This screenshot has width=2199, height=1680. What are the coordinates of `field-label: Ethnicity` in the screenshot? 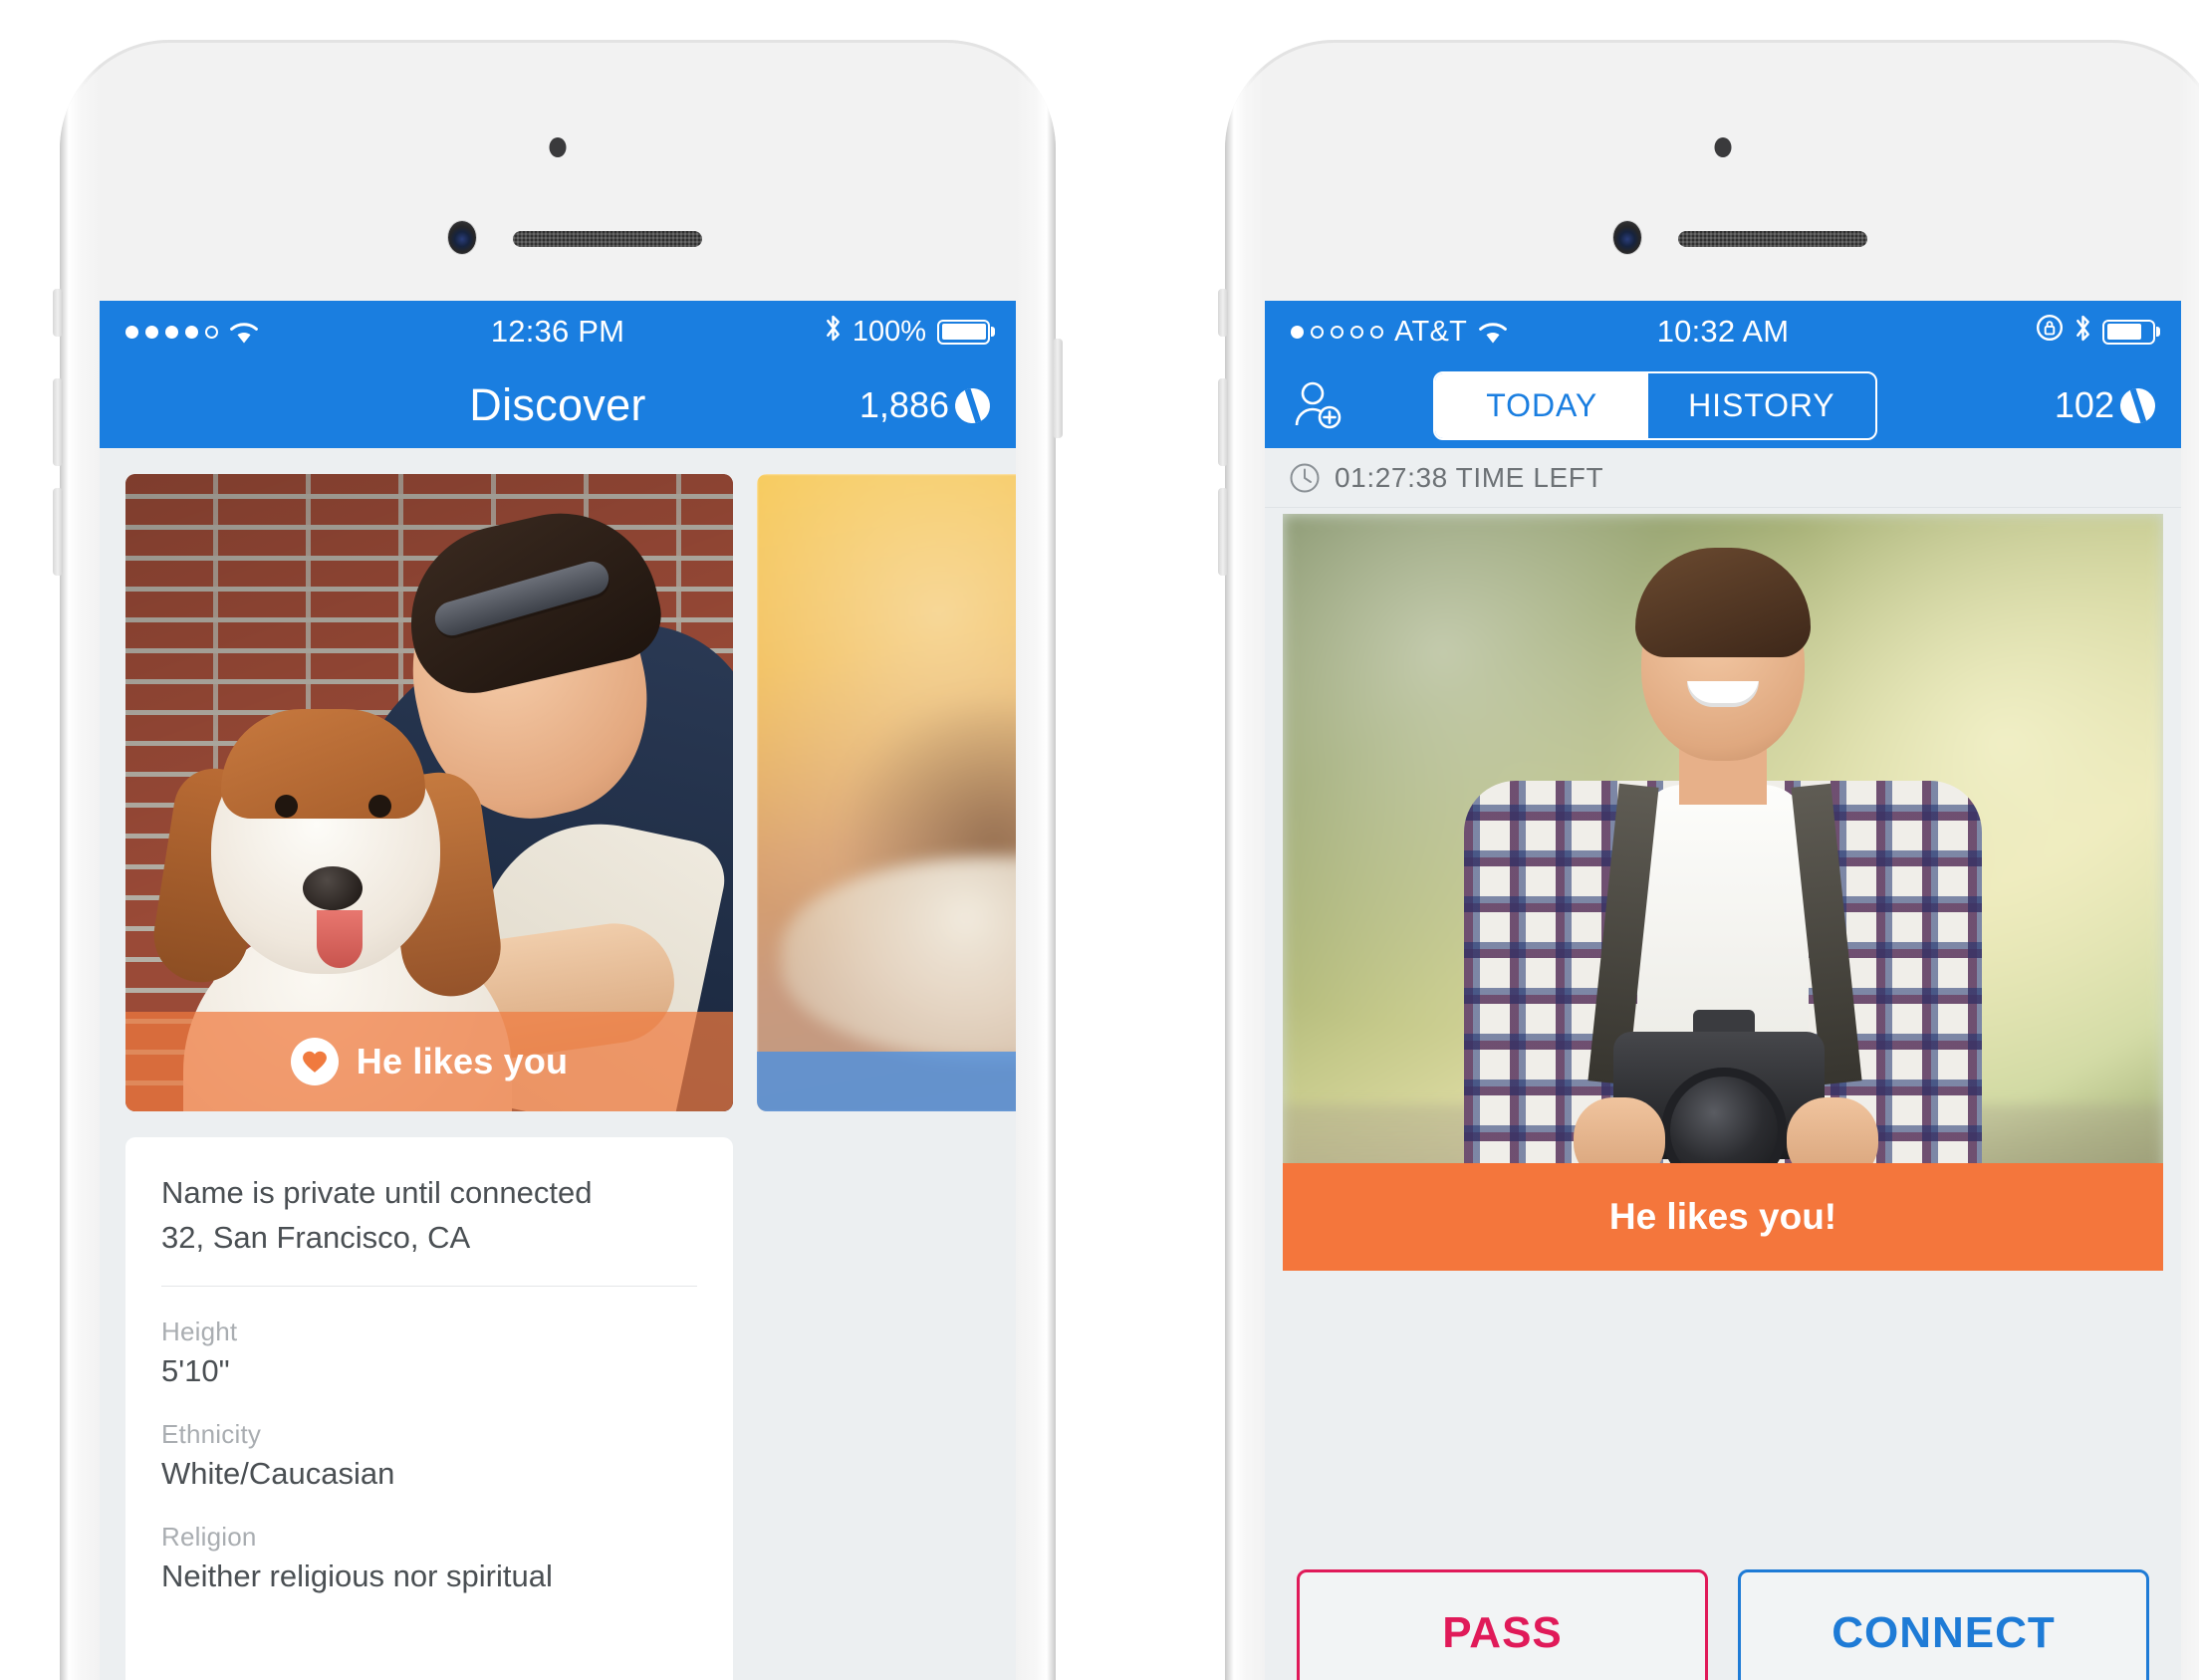 It's located at (212, 1434).